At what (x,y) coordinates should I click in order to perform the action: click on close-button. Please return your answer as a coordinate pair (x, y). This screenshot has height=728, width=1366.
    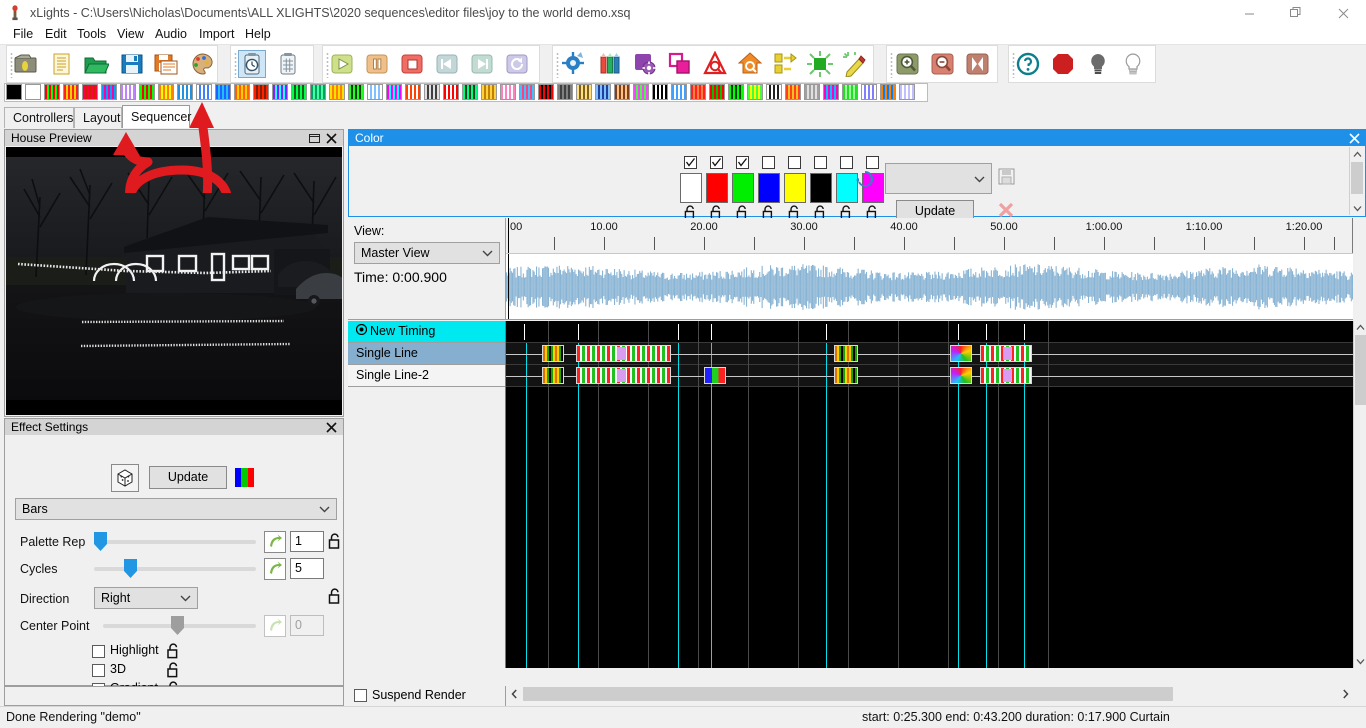
    Looking at the image, I should click on (1343, 13).